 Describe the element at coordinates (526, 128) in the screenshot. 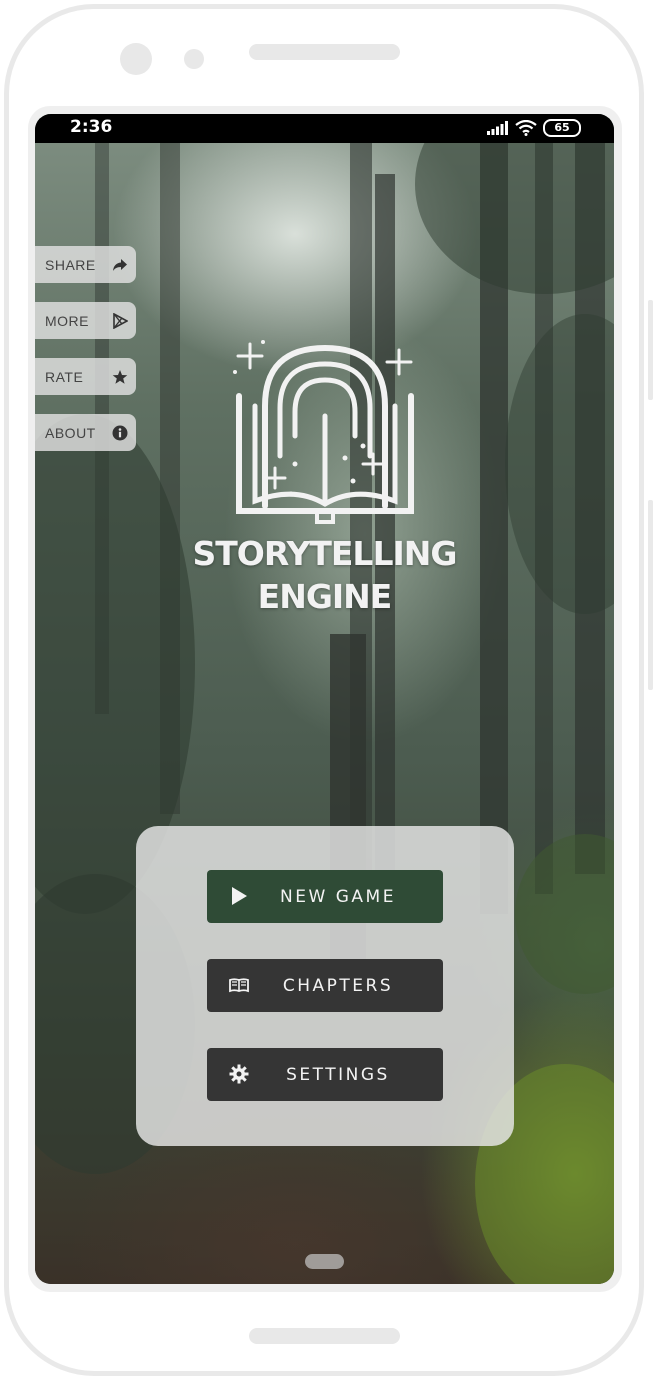

I see `wifi-icon` at that location.